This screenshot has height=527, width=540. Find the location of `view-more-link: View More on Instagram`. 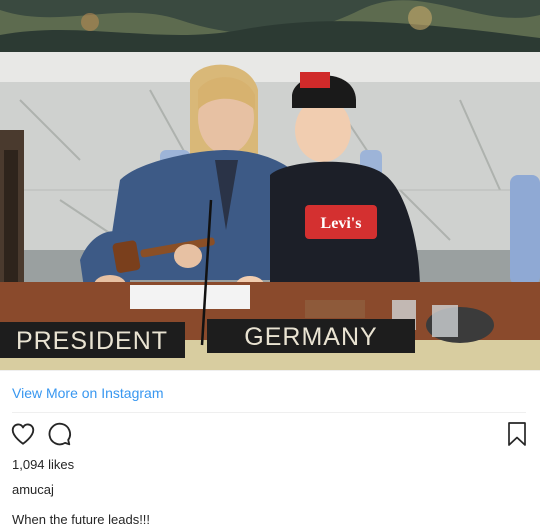

view-more-link: View More on Instagram is located at coordinates (87, 393).